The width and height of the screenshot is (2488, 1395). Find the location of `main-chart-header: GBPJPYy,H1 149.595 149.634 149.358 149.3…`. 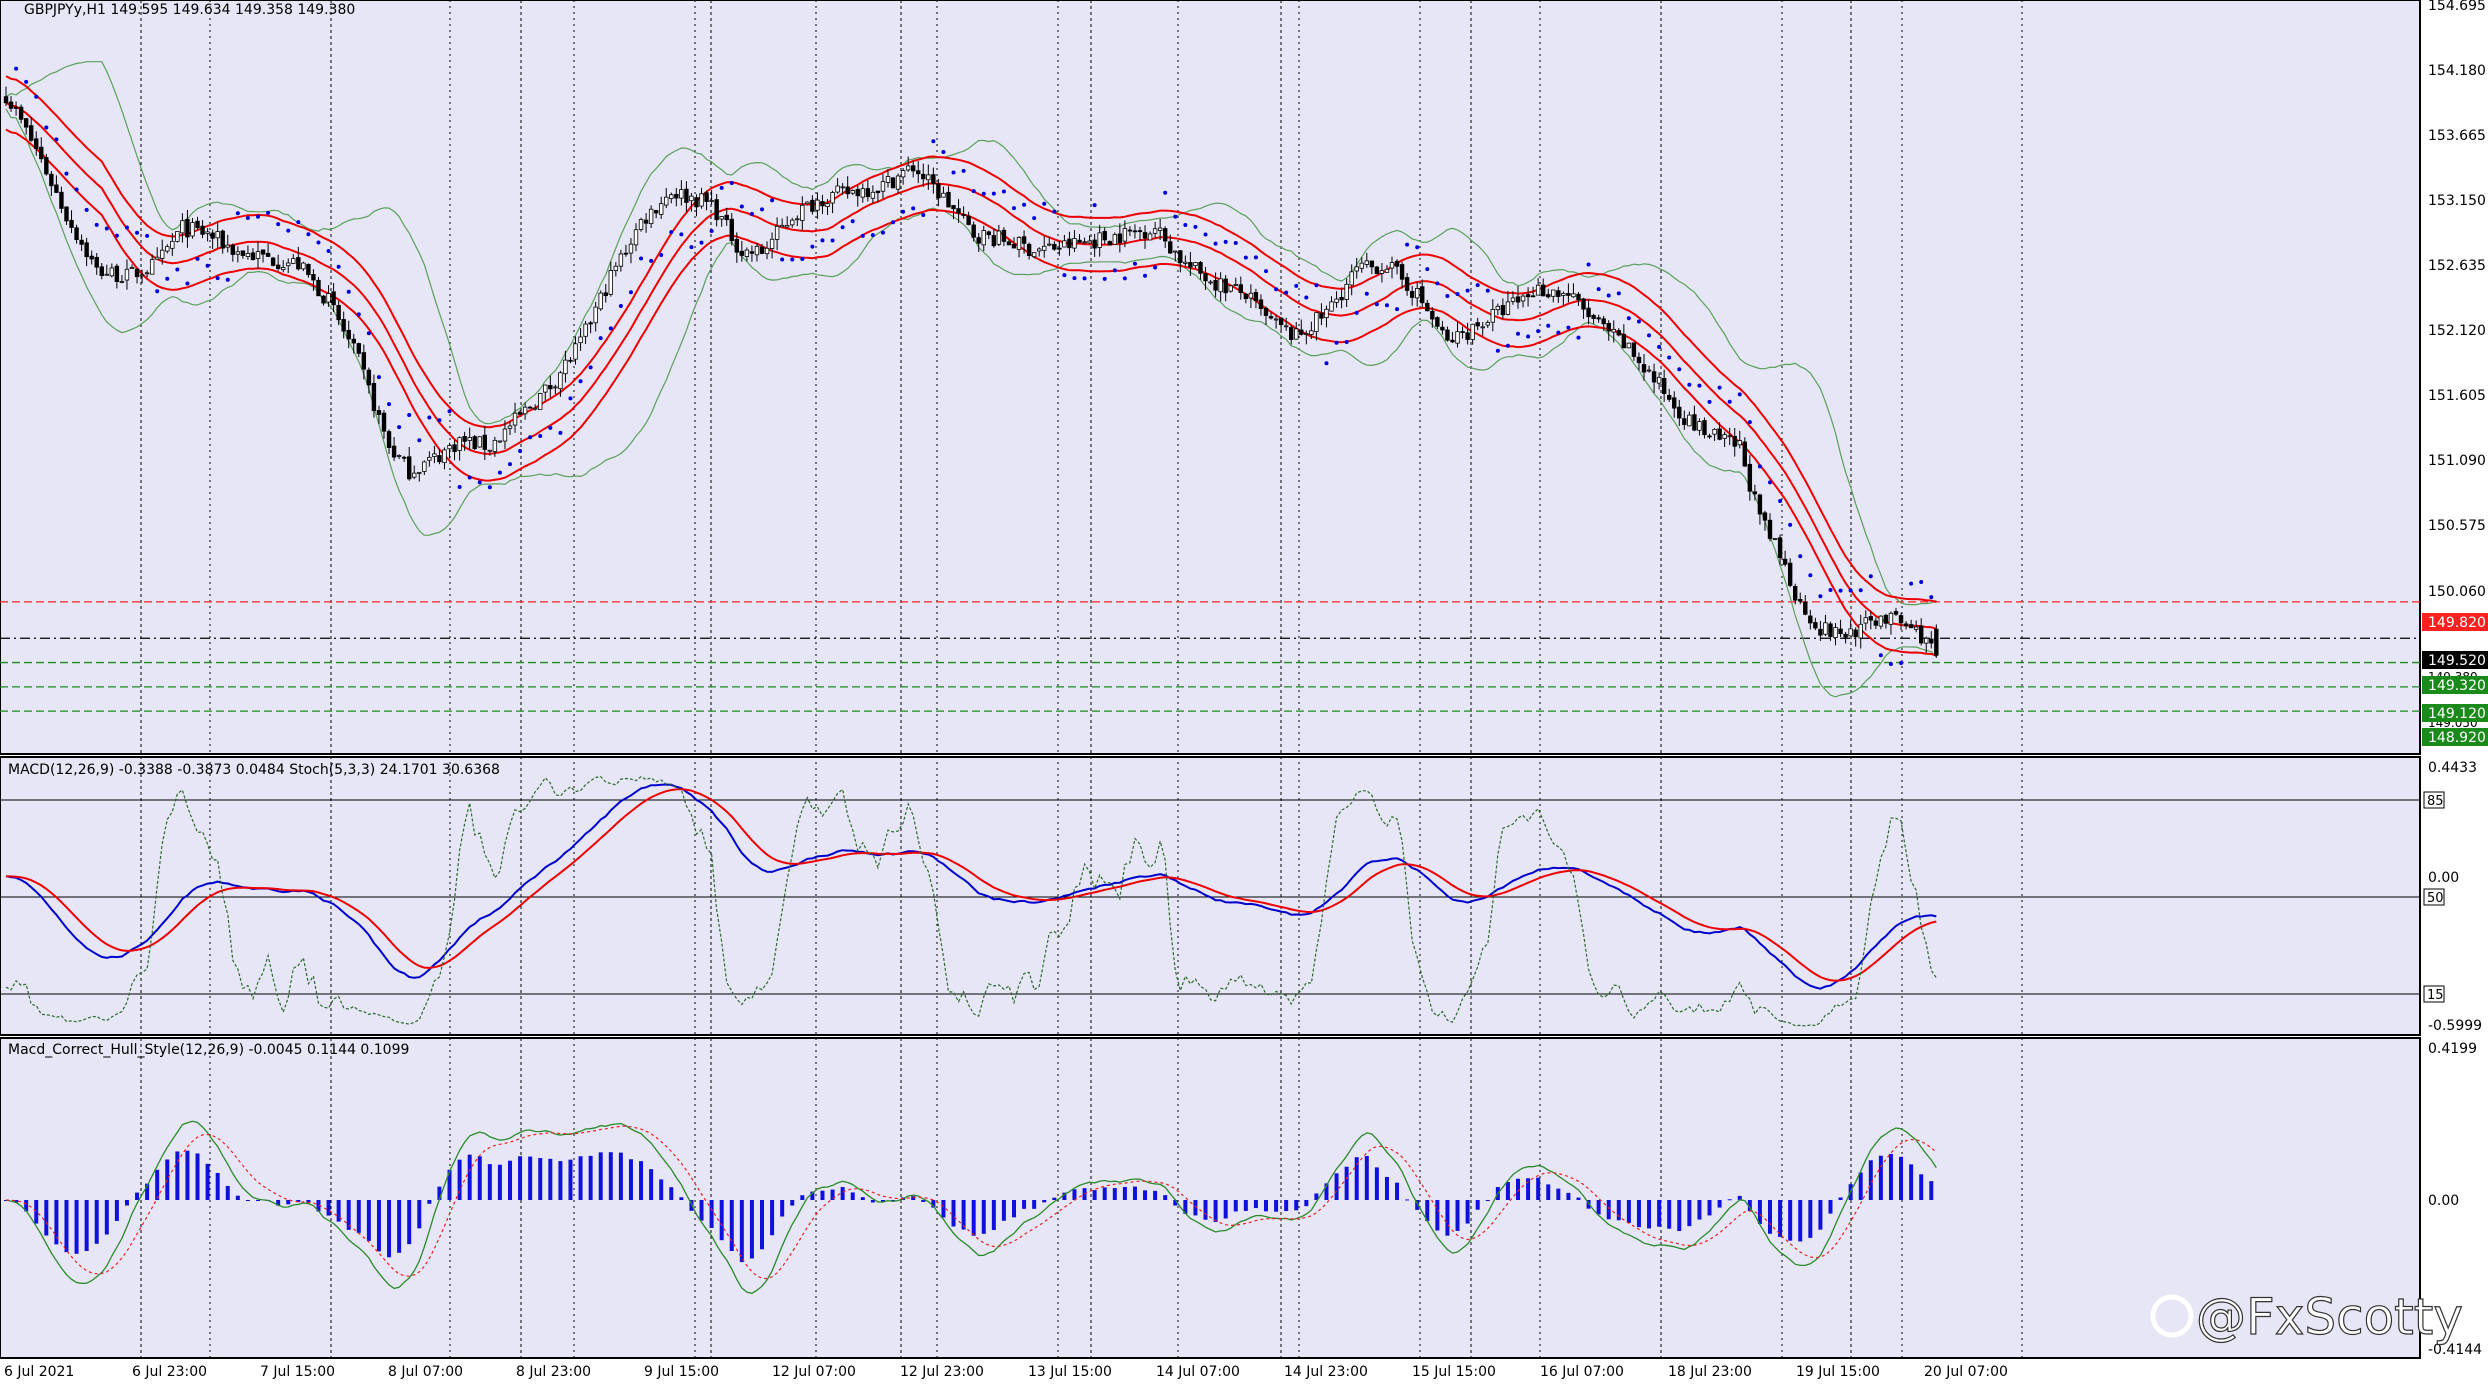

main-chart-header: GBPJPYy,H1 149.595 149.634 149.358 149.3… is located at coordinates (189, 10).